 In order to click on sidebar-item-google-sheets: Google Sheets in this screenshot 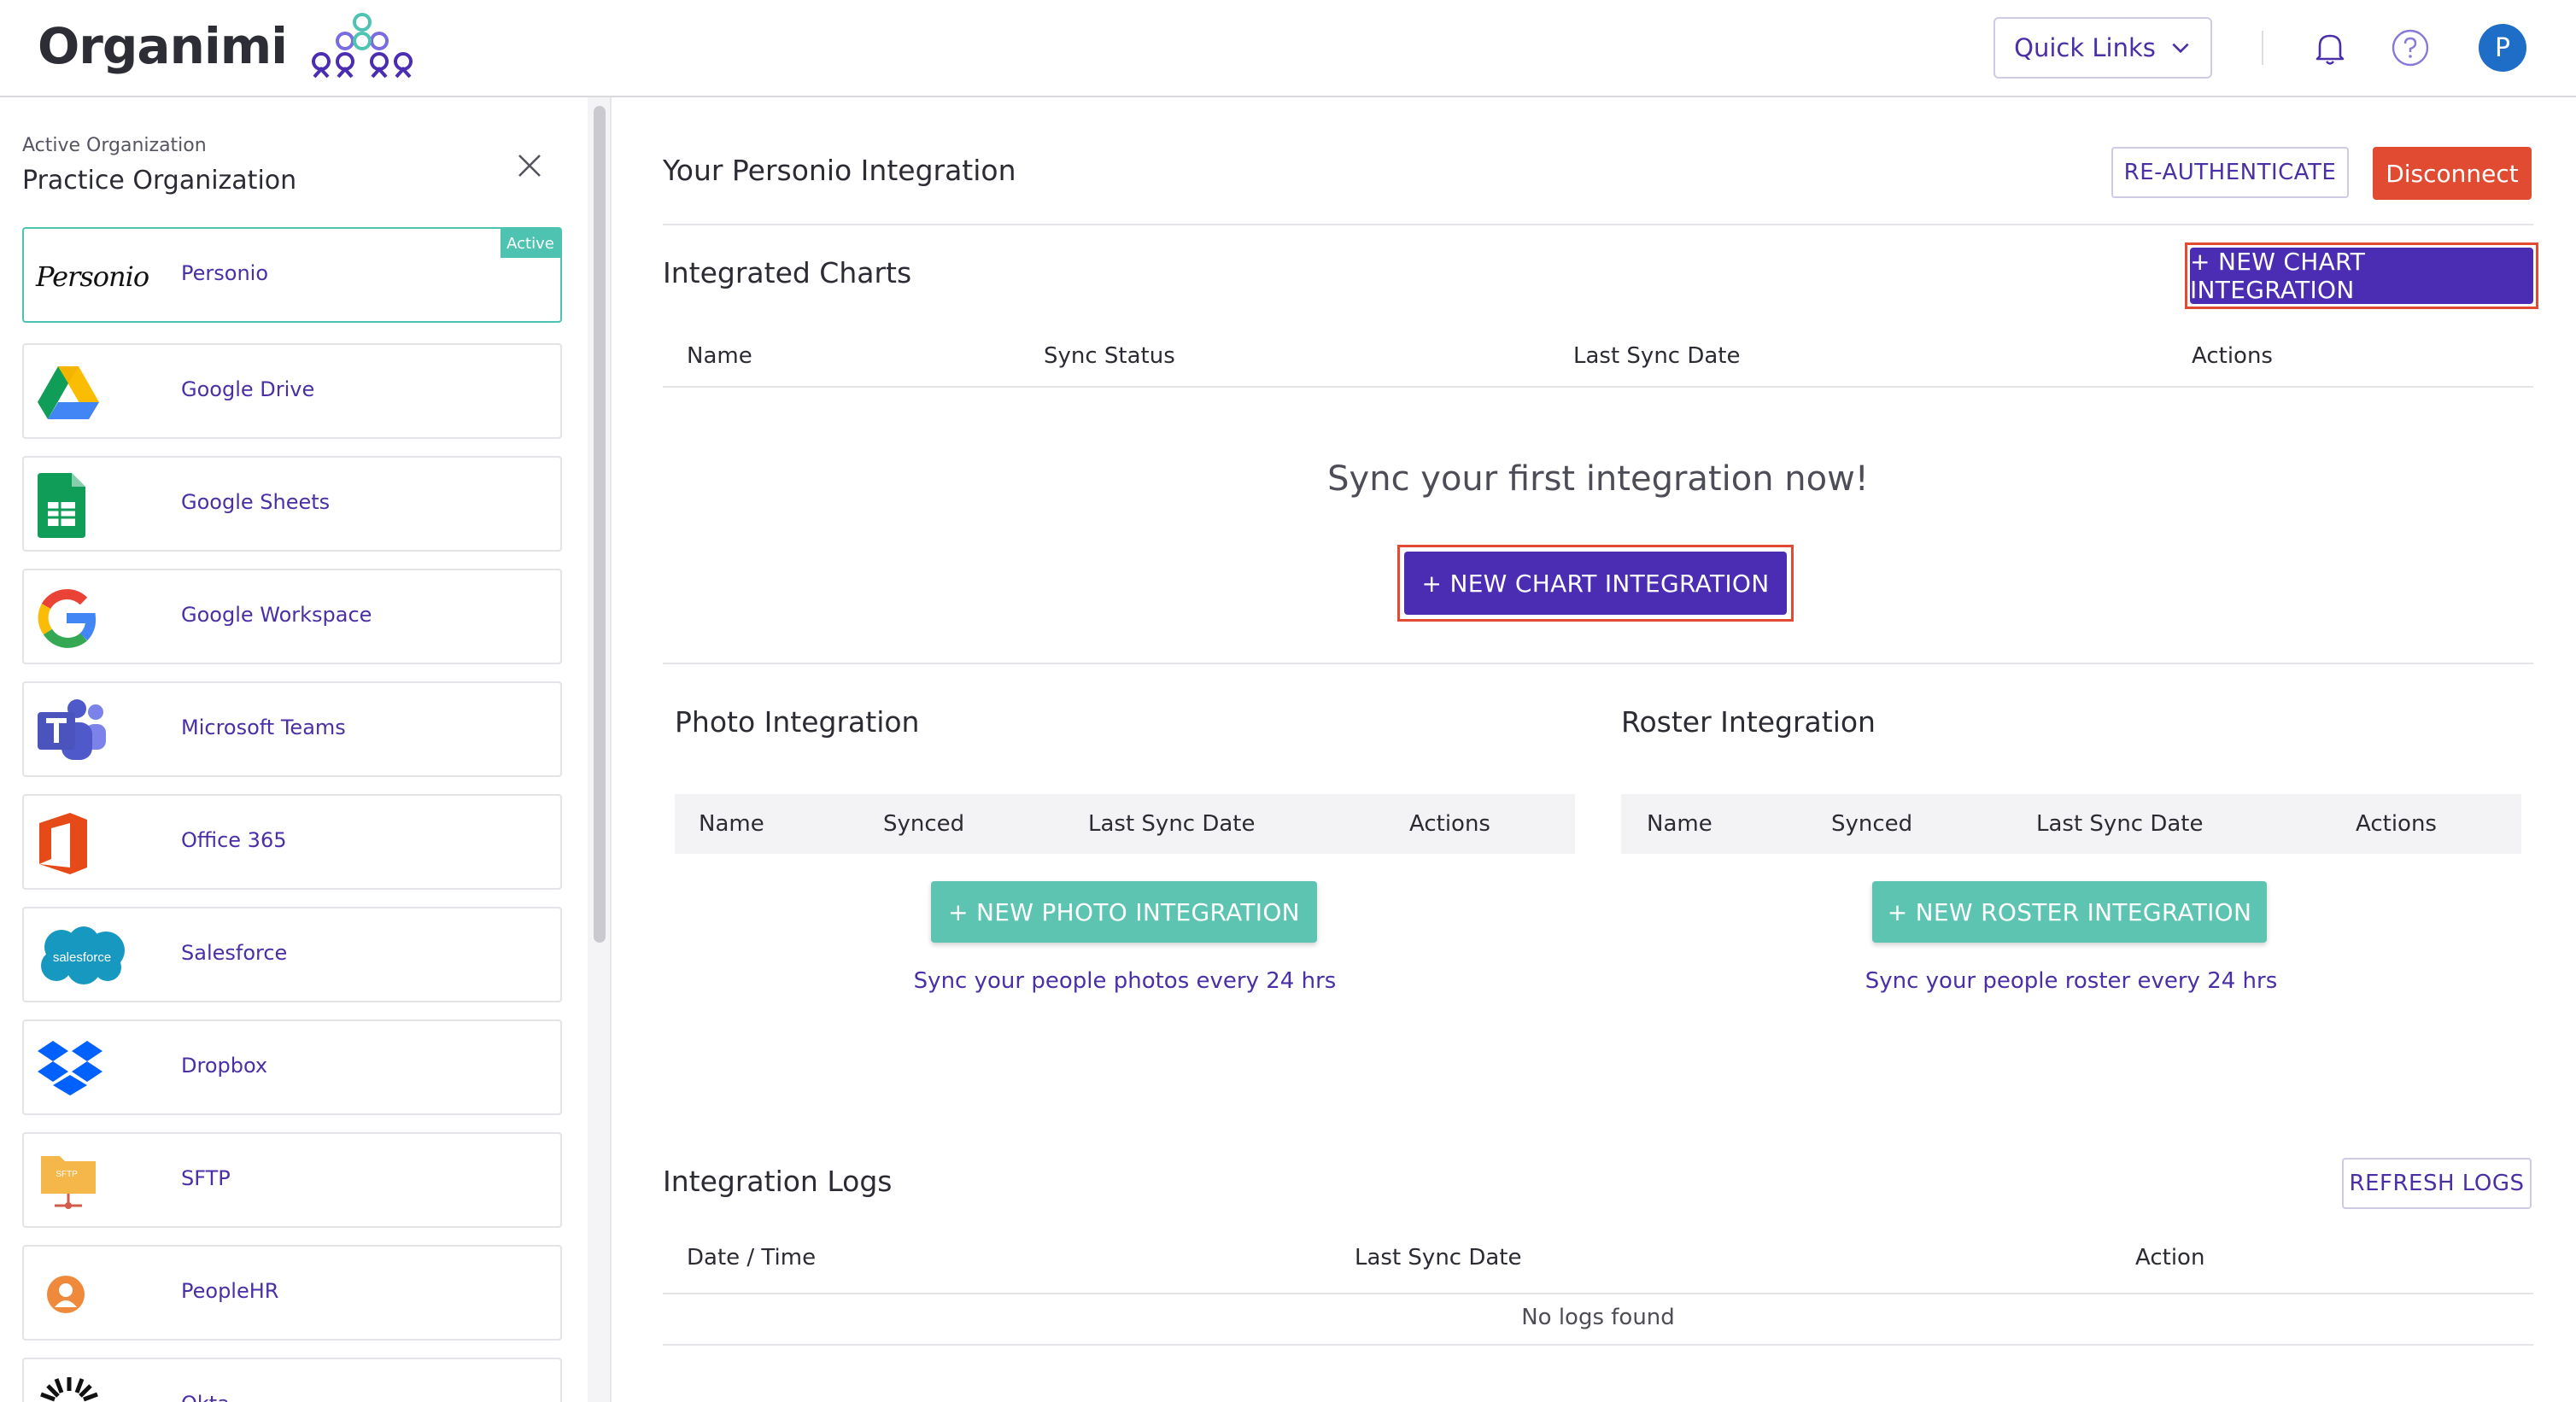, I will do `click(292, 504)`.